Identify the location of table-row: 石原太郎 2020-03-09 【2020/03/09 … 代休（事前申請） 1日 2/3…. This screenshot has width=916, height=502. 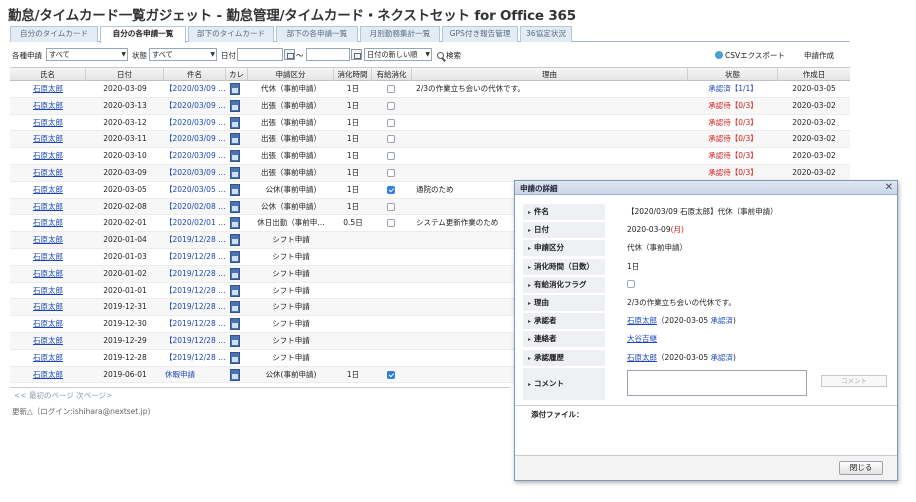
(430, 89).